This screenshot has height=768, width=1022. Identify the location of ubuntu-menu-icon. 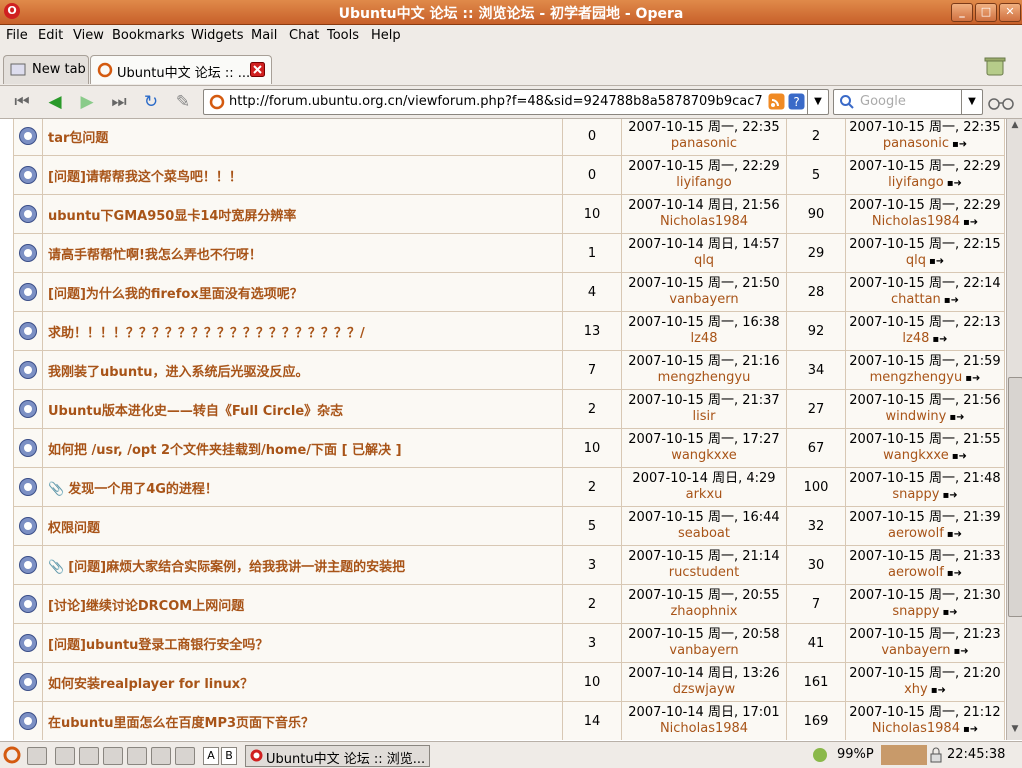
(12, 755).